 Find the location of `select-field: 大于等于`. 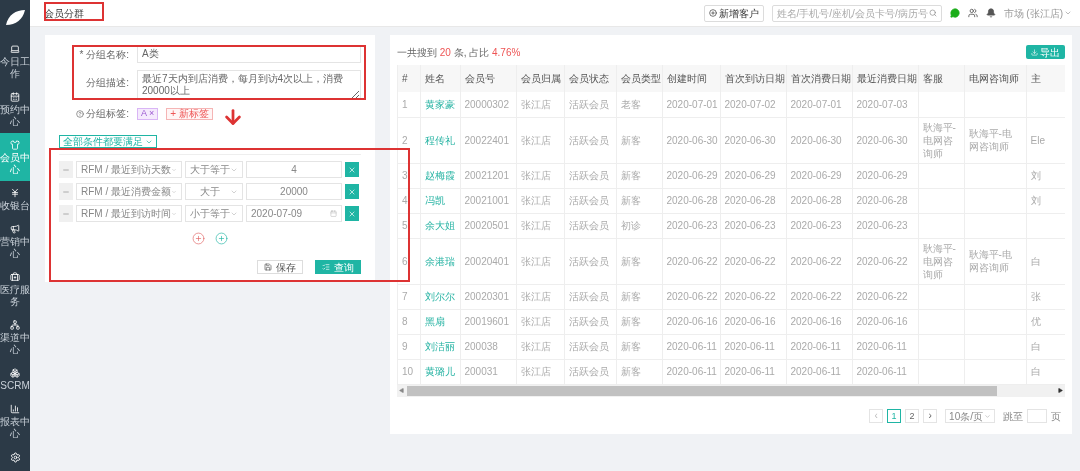

select-field: 大于等于 is located at coordinates (214, 169).